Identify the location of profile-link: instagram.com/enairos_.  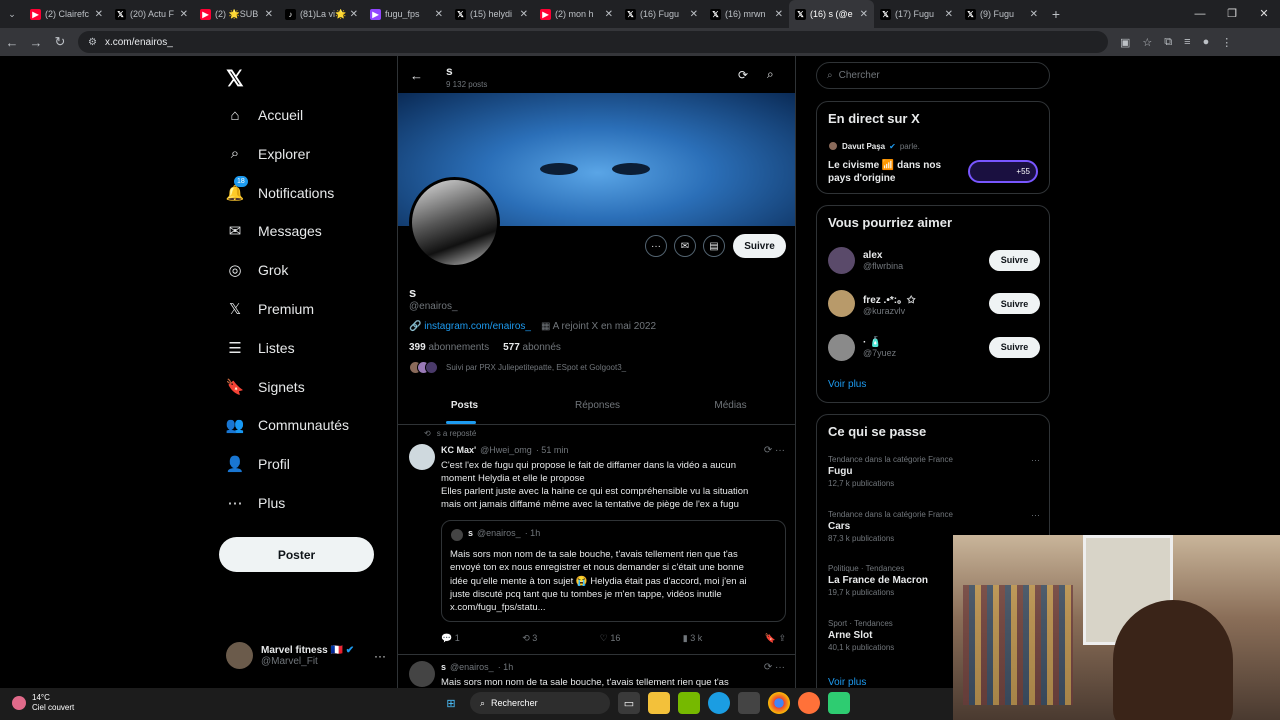
(477, 326).